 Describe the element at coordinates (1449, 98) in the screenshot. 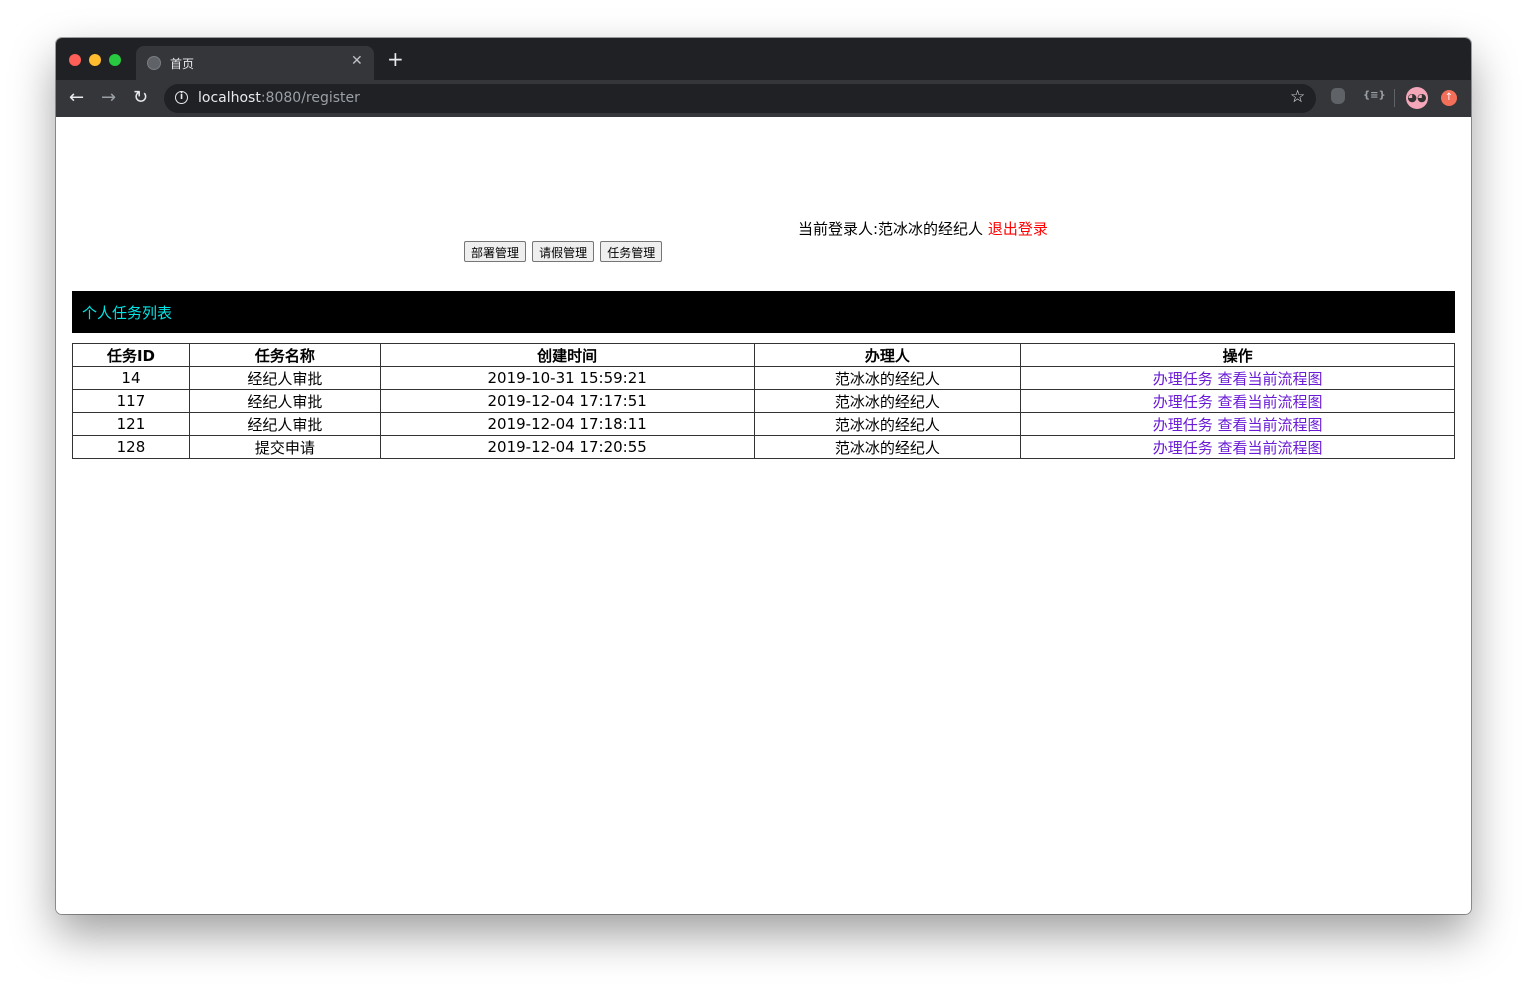

I see `upload-extension-icon: ↑` at that location.